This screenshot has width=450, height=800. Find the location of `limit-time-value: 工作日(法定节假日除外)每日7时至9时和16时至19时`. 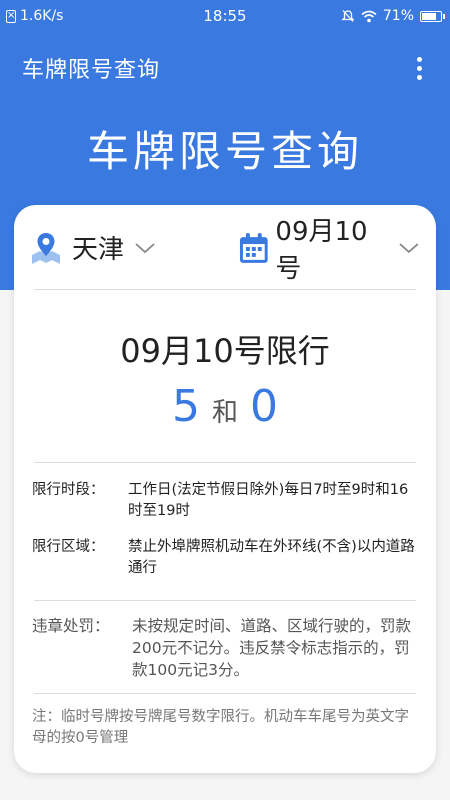

limit-time-value: 工作日(法定节假日除外)每日7时至9时和16时至19时 is located at coordinates (268, 500).